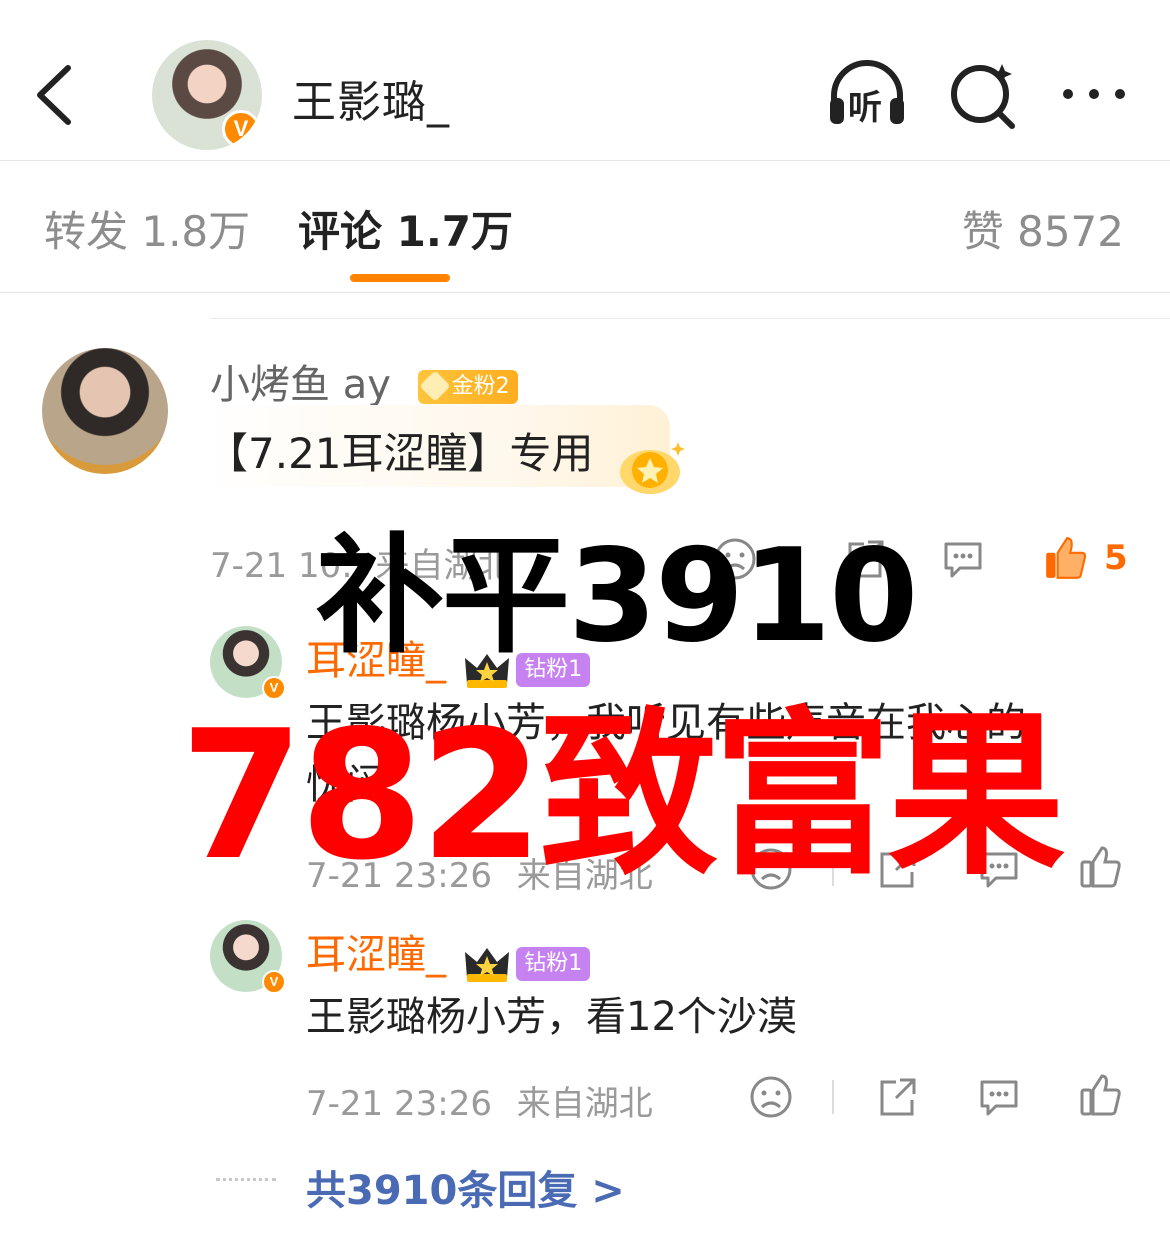  What do you see at coordinates (617, 596) in the screenshot?
I see `overlay-text-black: 补平3910` at bounding box center [617, 596].